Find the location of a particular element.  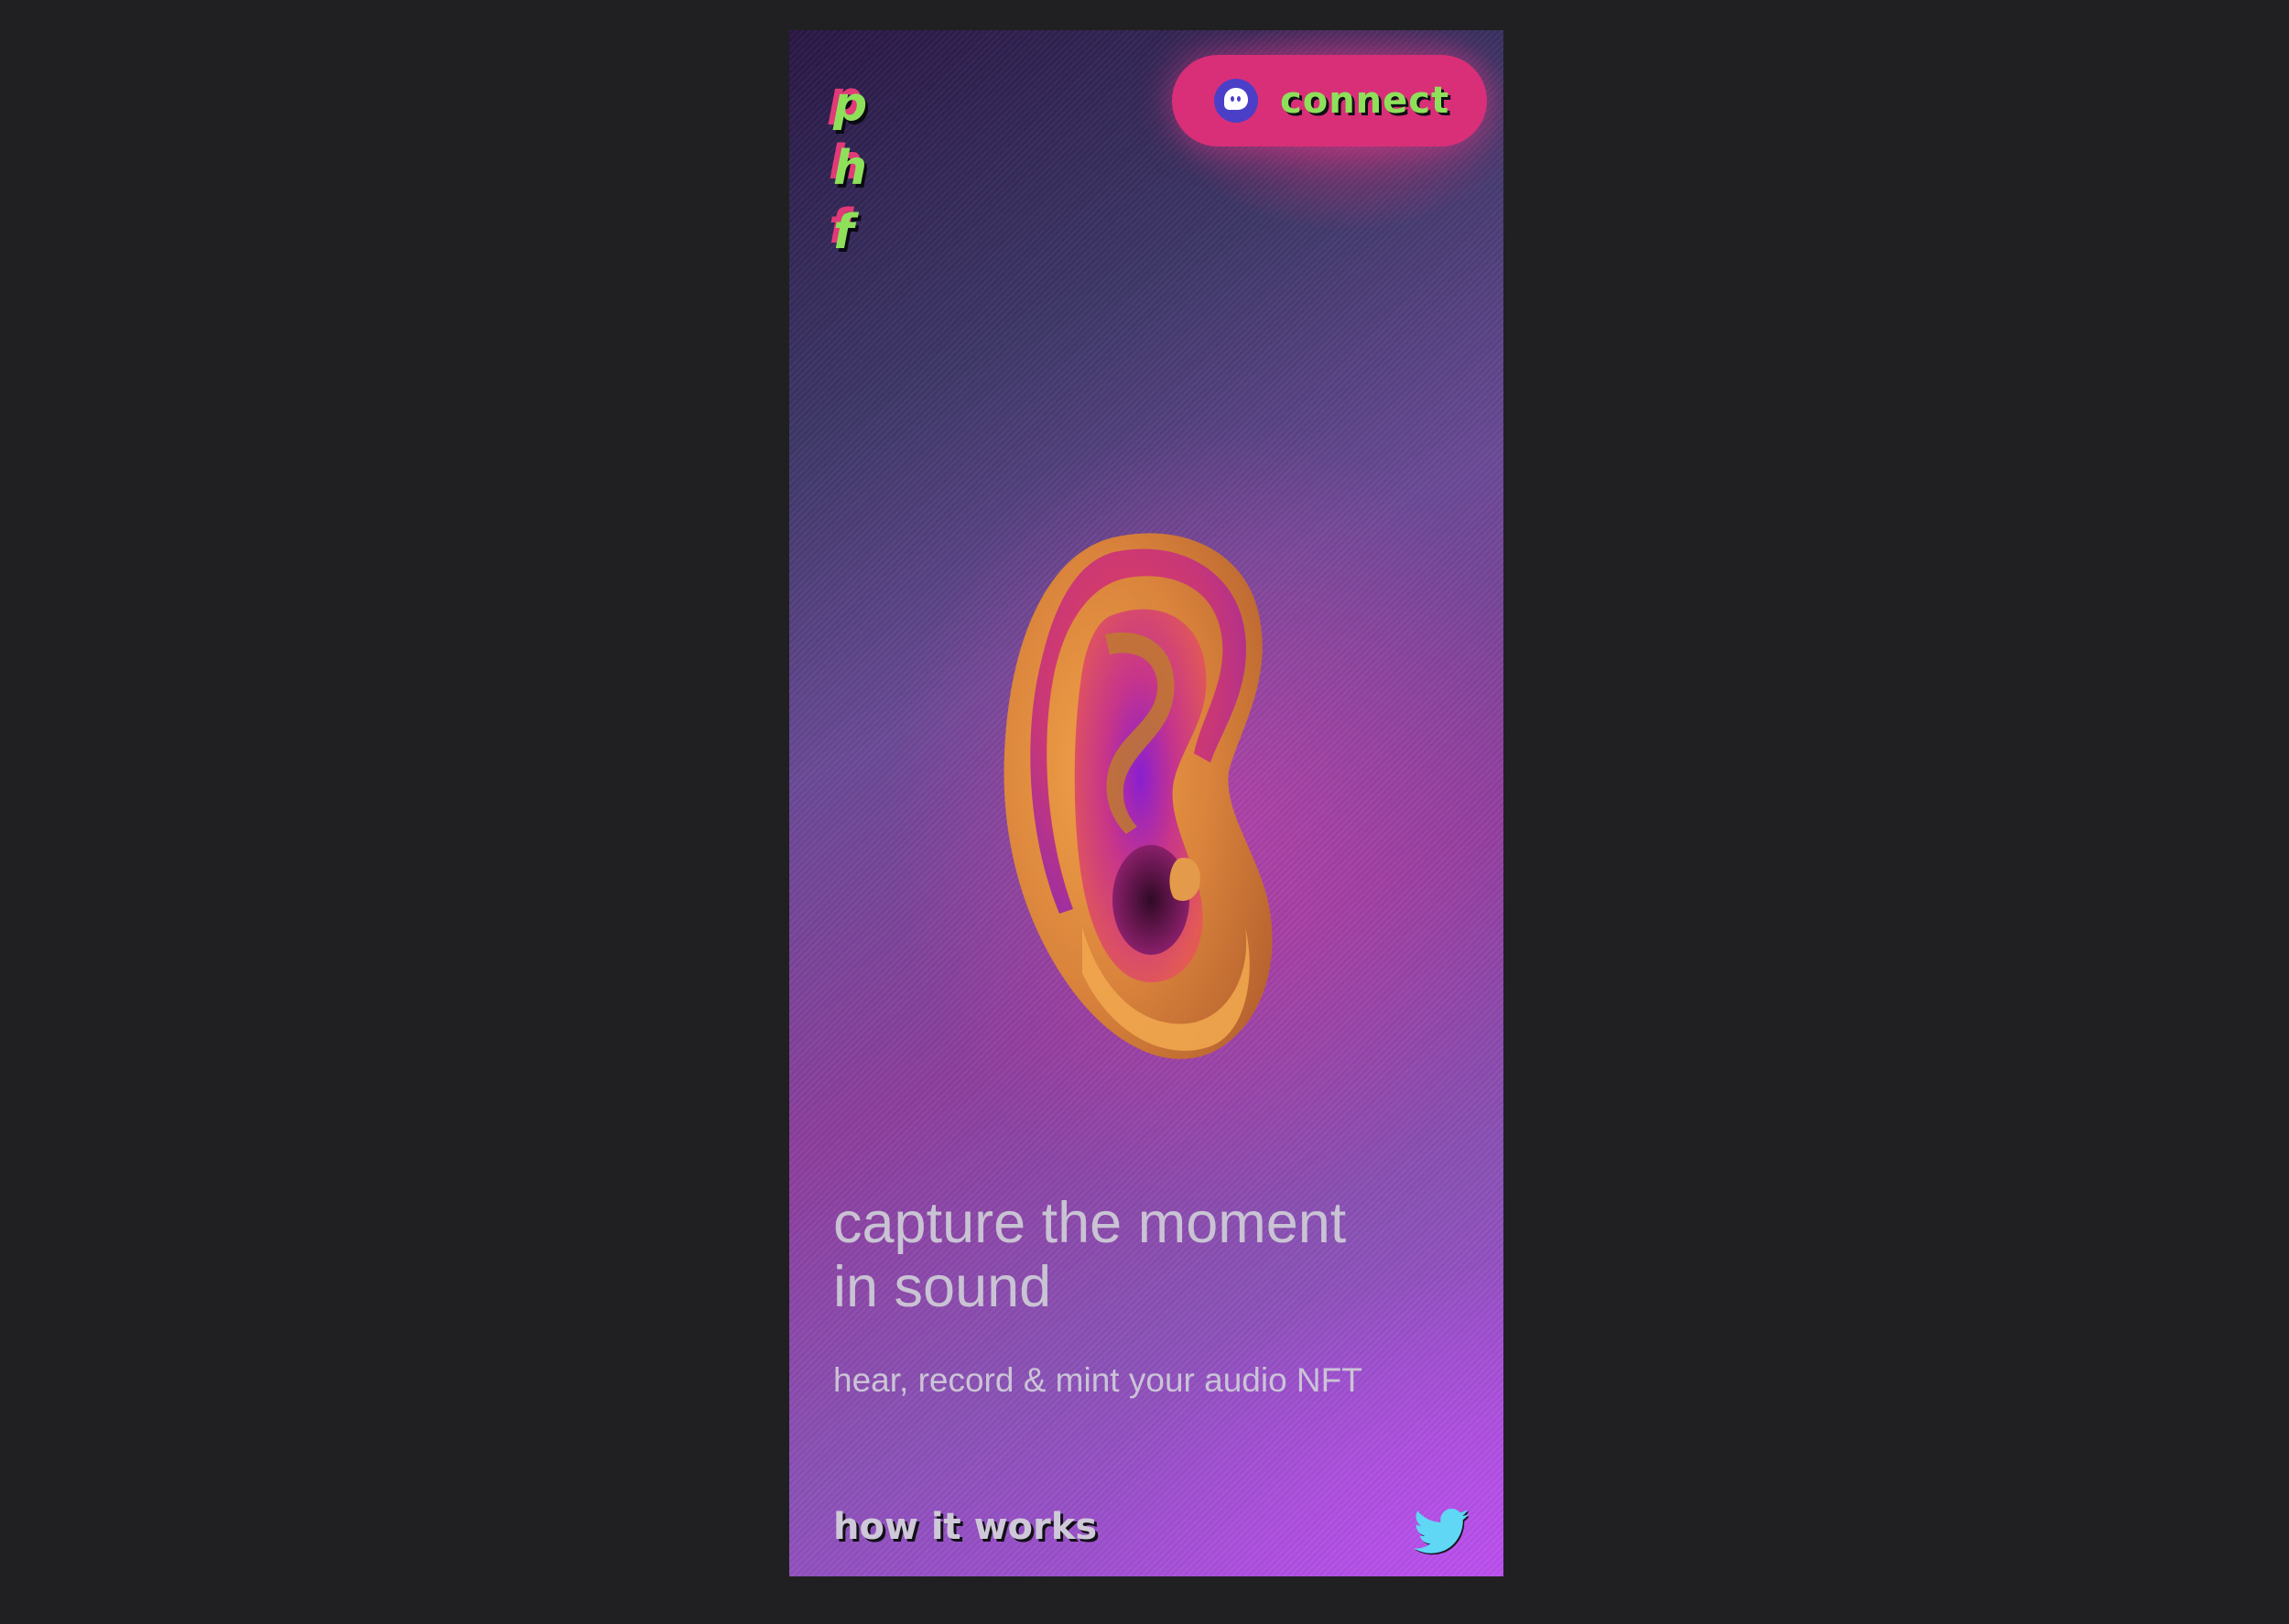

hero-subheadline: hear, record & mint your audio NFT is located at coordinates (1097, 1380).